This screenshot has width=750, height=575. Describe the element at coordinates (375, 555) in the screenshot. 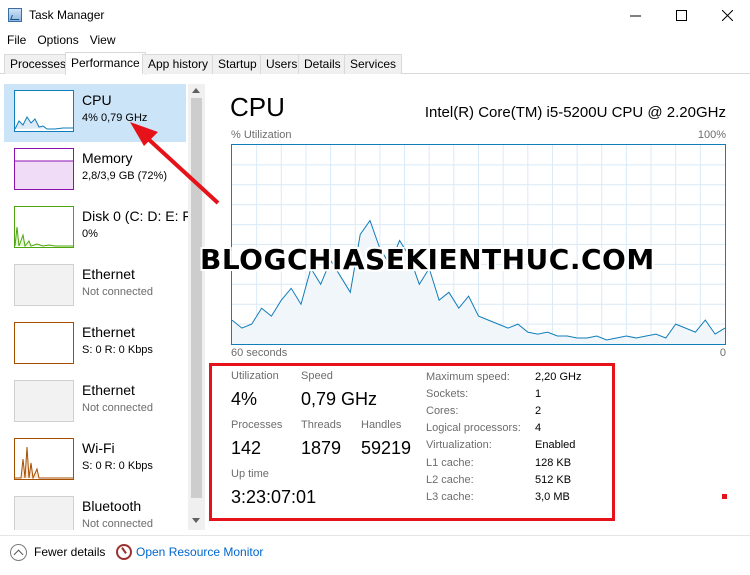

I see `bottom-bar: Fewer details Open Resource Monitor` at that location.